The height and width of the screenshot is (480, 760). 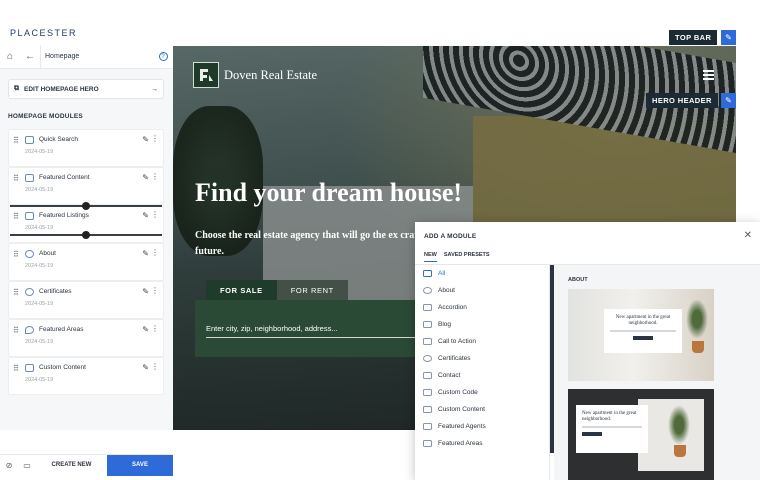 What do you see at coordinates (86, 300) in the screenshot?
I see `module-certificates: ⠿ Certificates 2024-05-19 ✎ ⋮` at bounding box center [86, 300].